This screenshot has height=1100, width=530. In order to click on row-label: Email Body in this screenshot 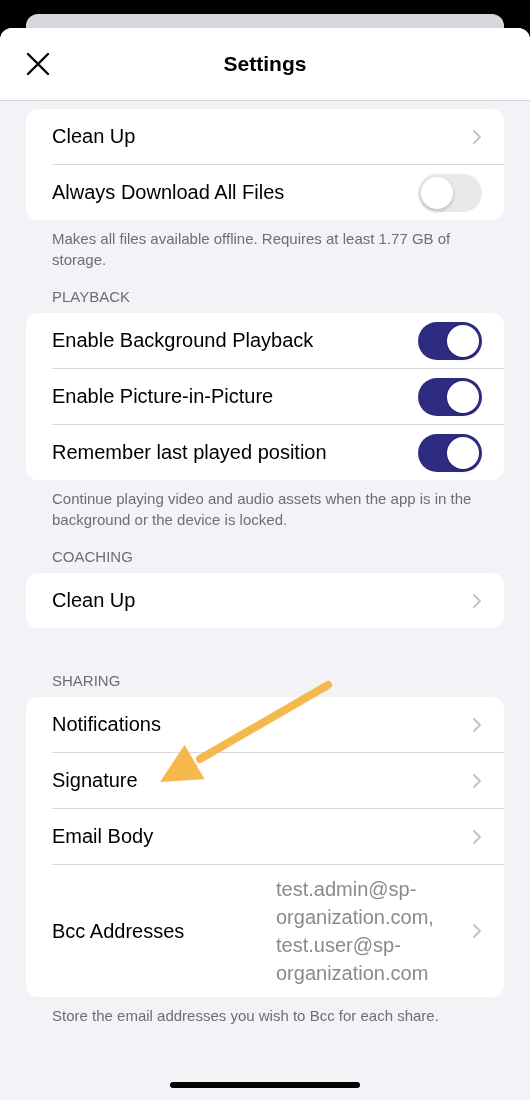, I will do `click(103, 836)`.